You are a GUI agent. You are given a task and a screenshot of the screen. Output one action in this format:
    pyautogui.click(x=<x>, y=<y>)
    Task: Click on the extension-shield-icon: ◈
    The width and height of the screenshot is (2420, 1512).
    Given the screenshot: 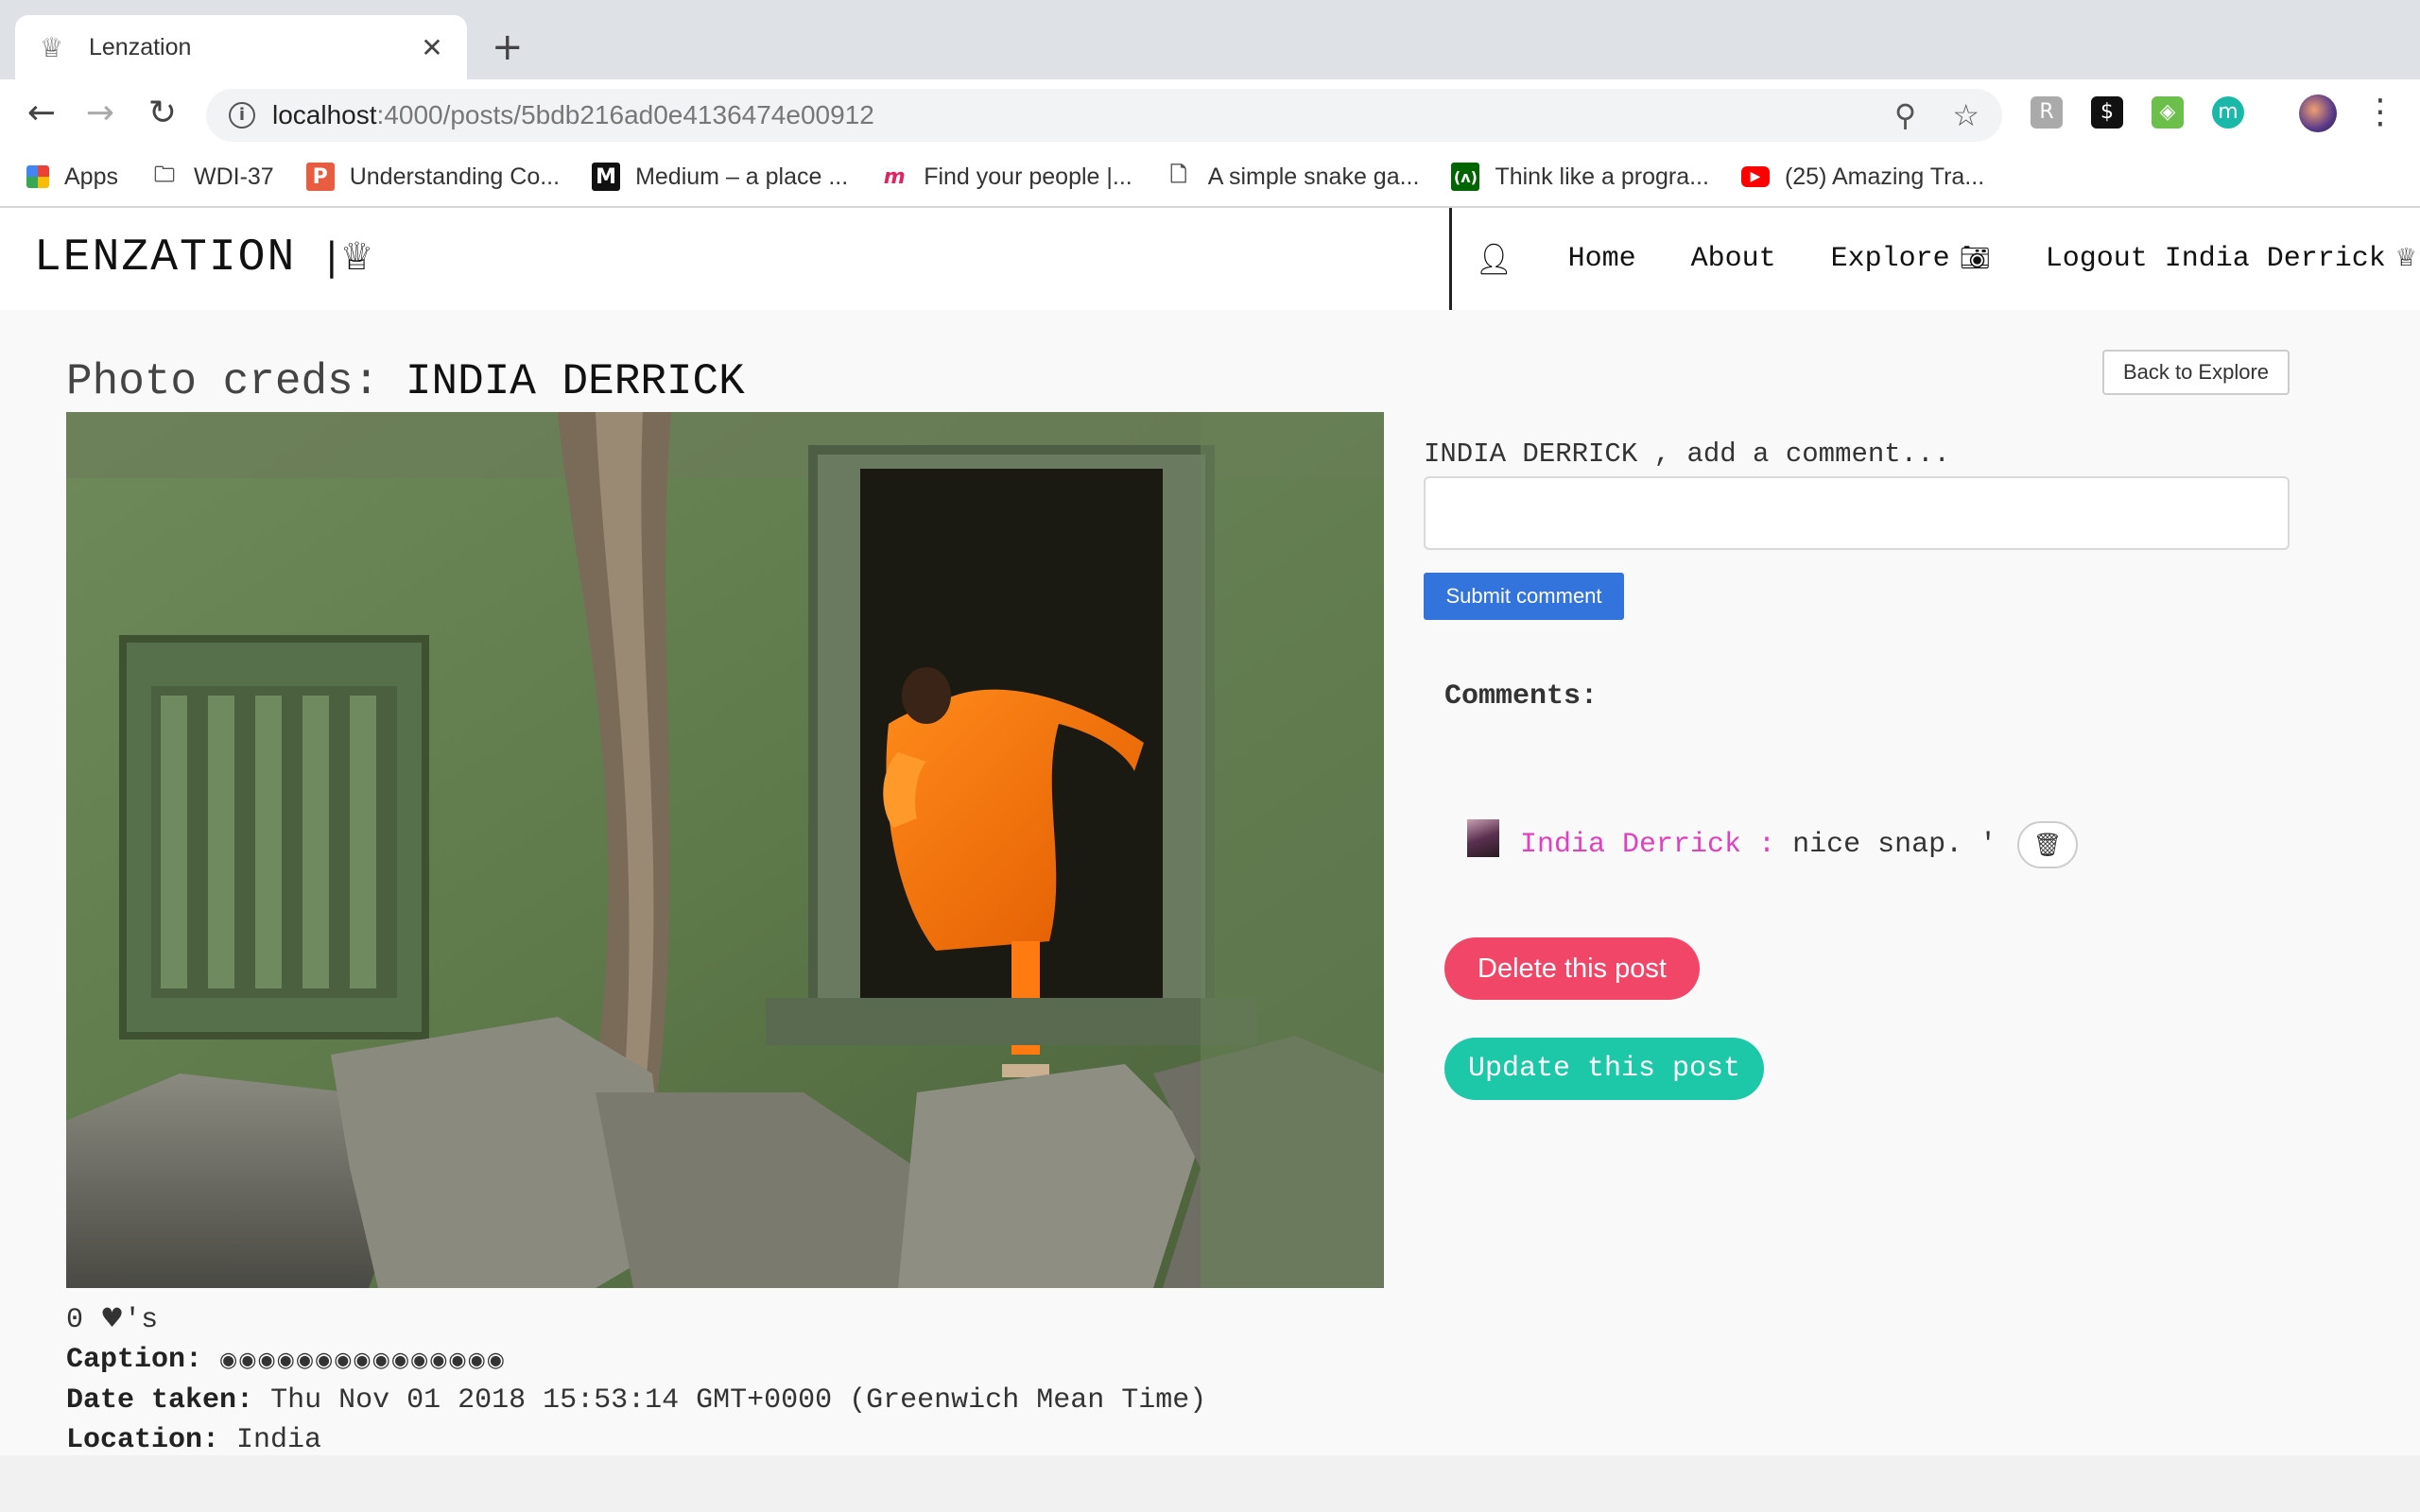 What is the action you would take?
    pyautogui.click(x=2168, y=112)
    